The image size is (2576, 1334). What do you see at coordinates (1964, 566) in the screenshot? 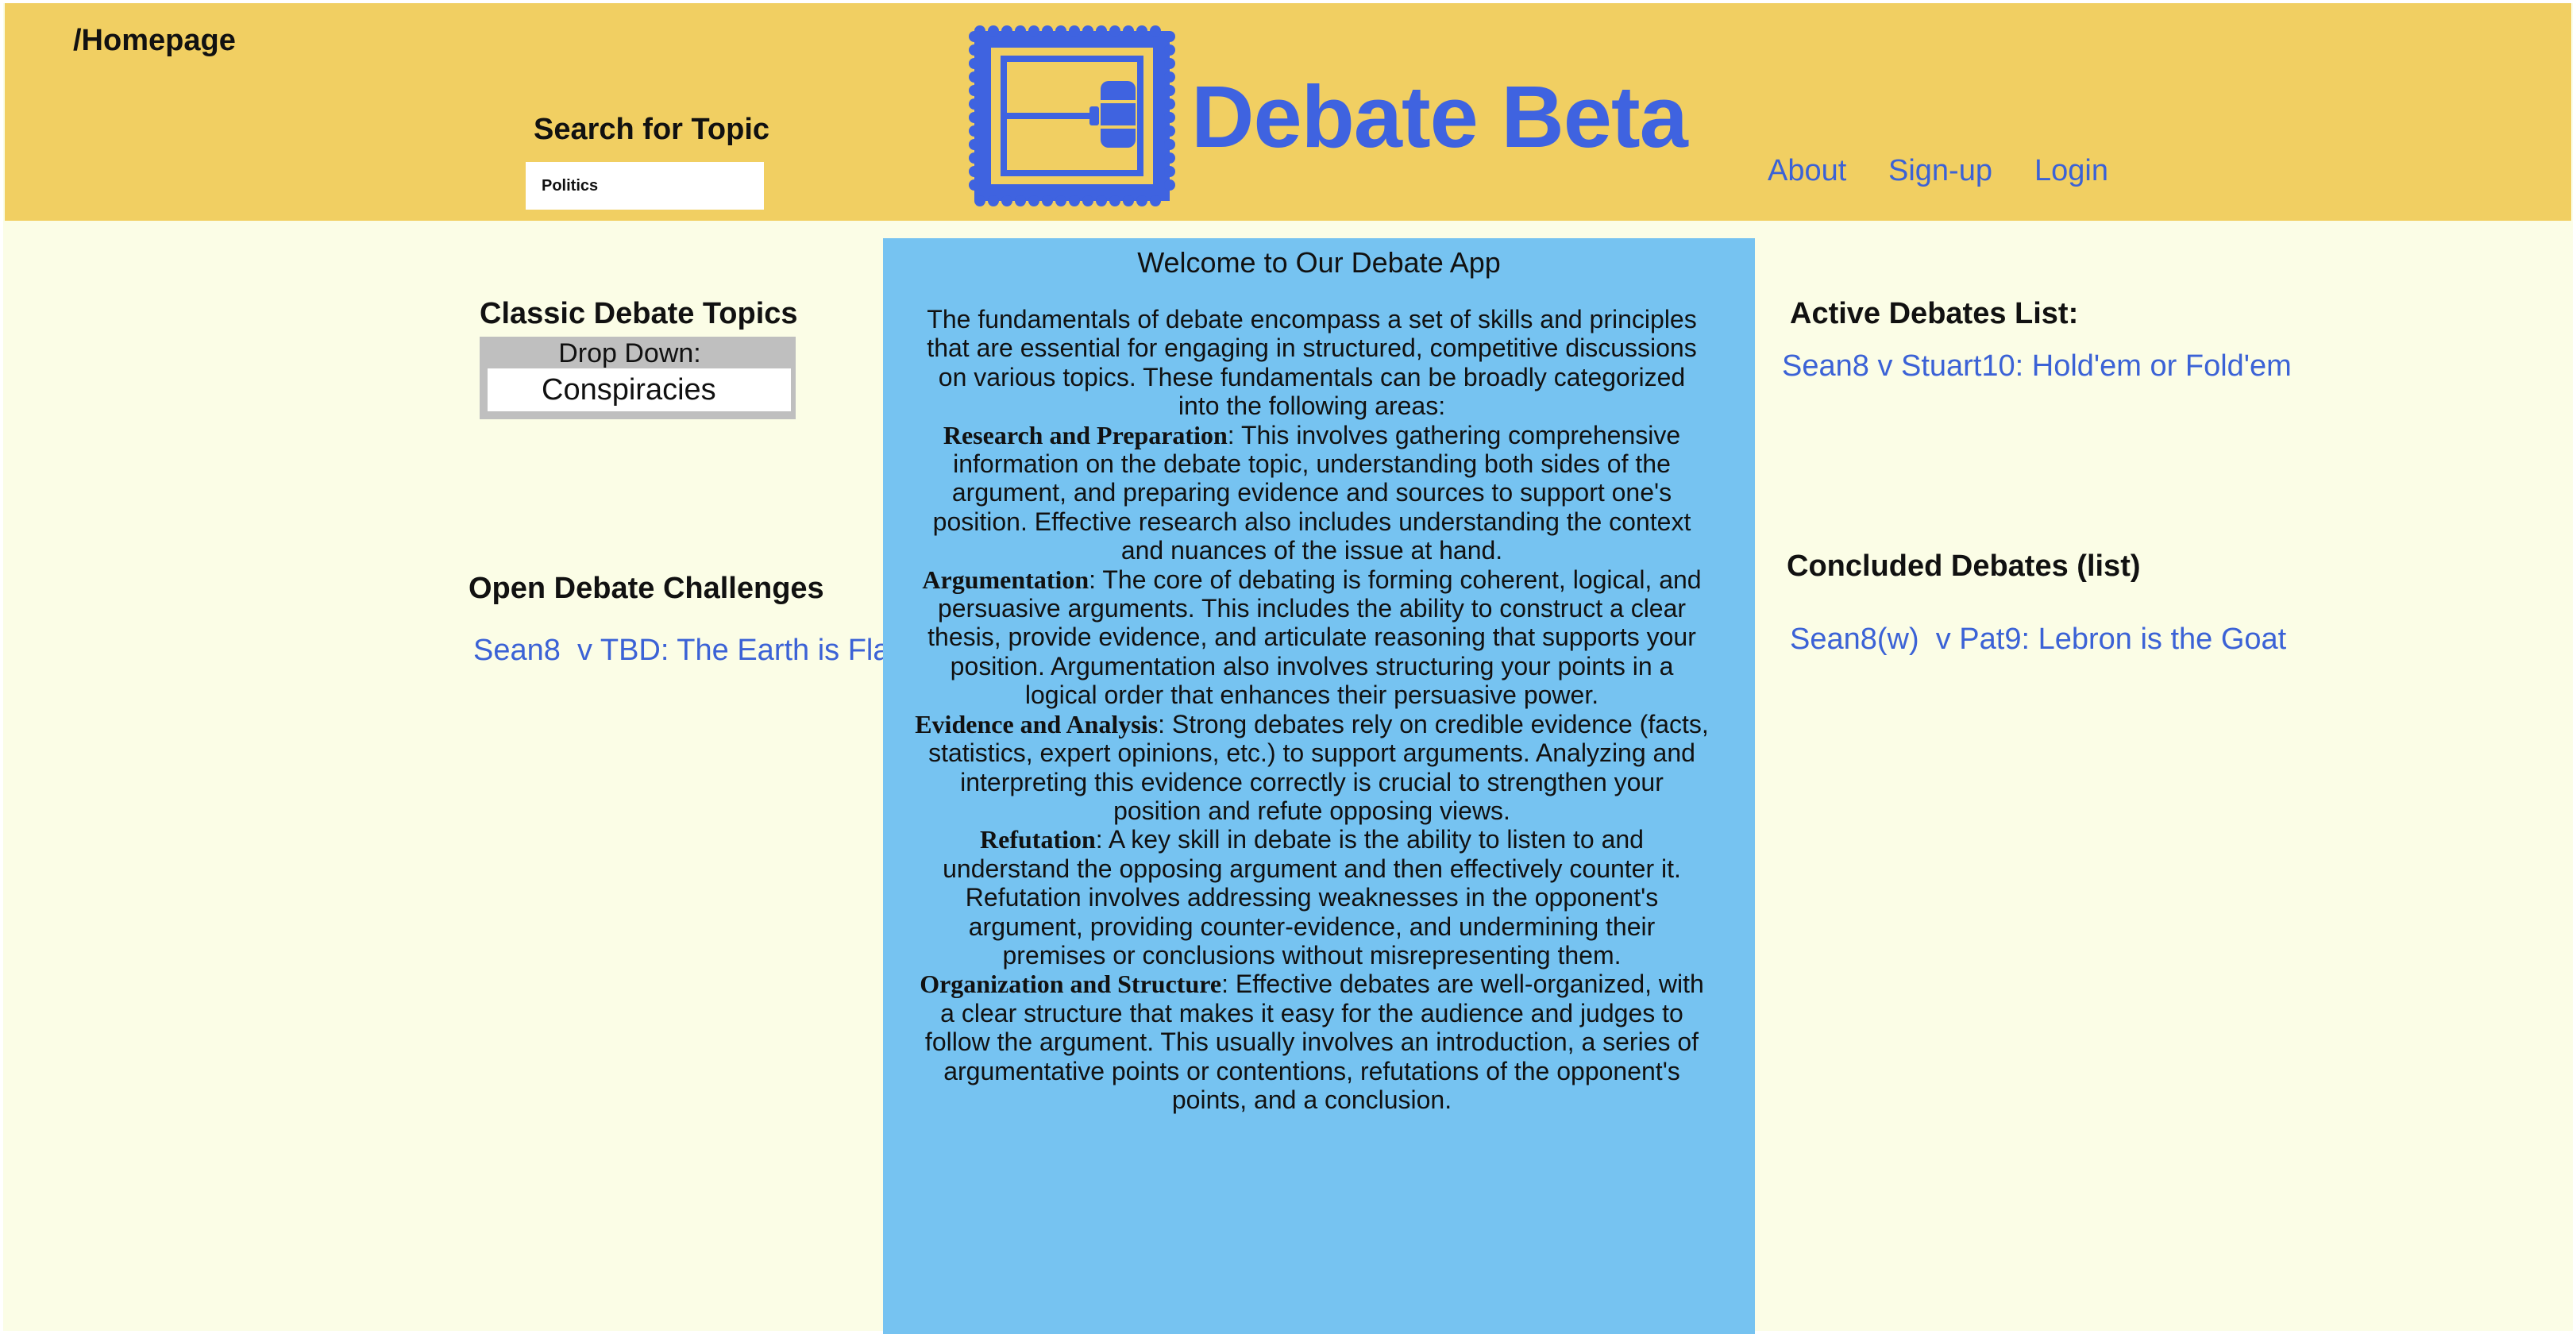
I see `concluded-debates-title: Concluded Debates (list)` at bounding box center [1964, 566].